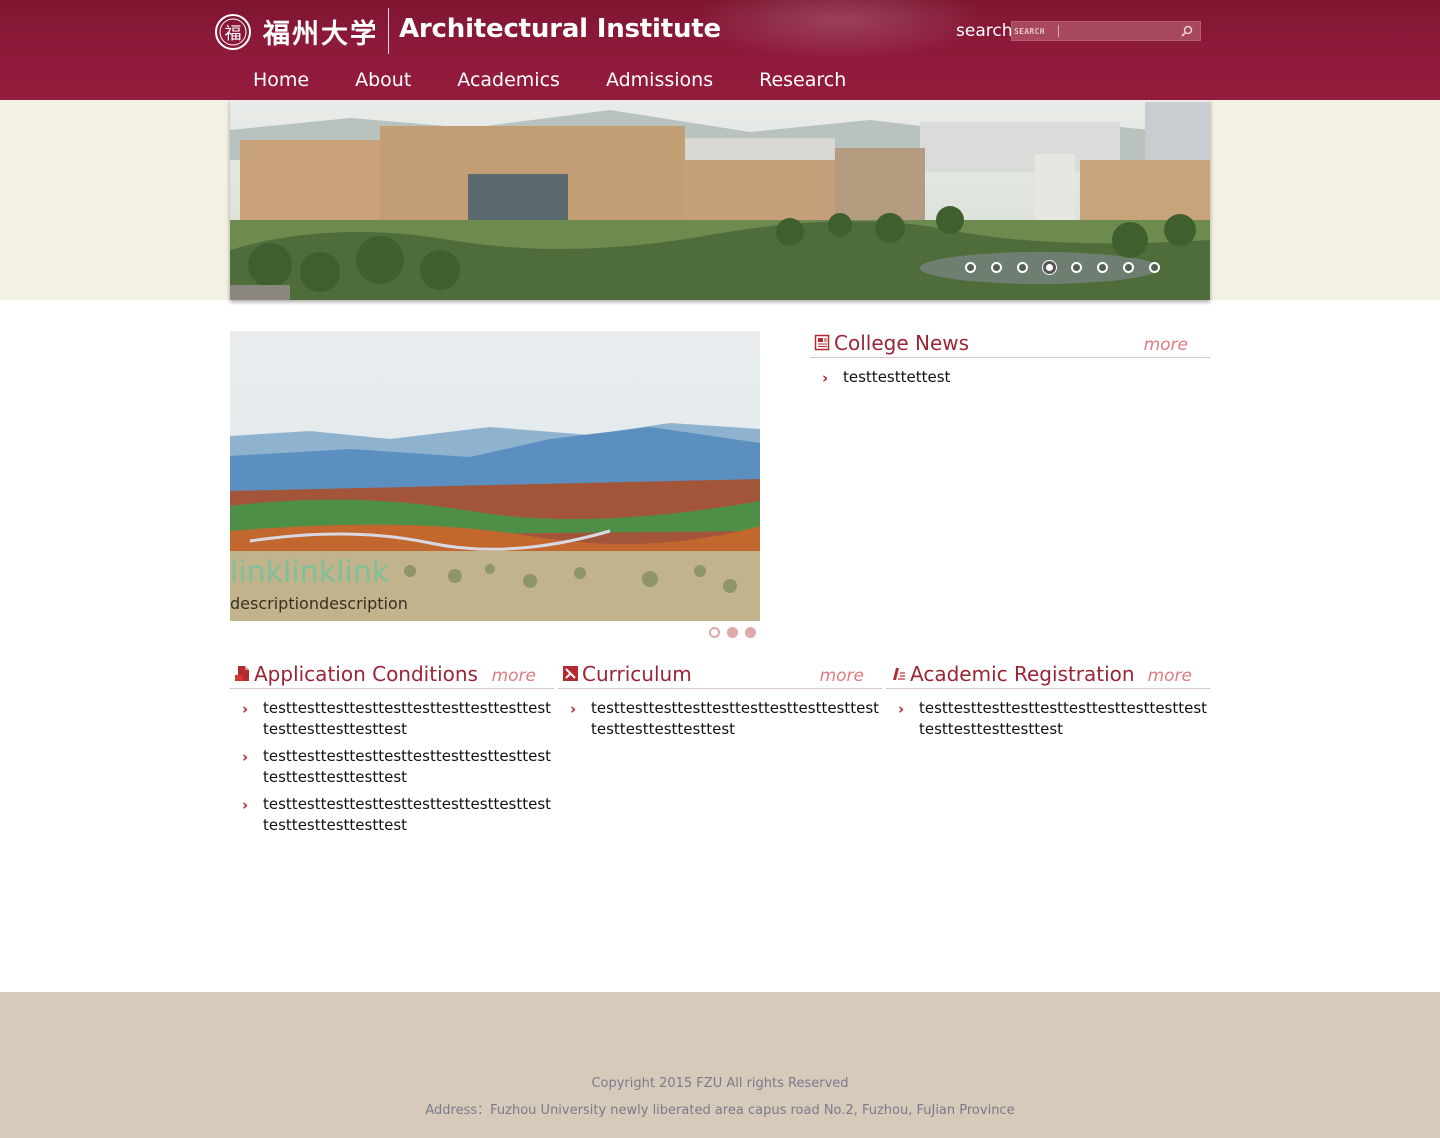  I want to click on campus-banner, so click(720, 200).